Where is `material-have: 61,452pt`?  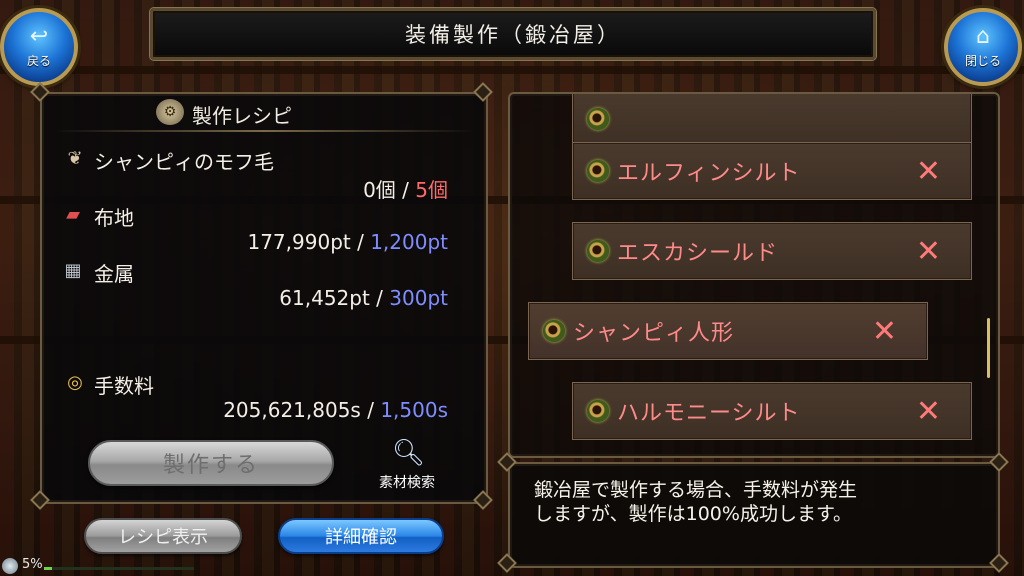 material-have: 61,452pt is located at coordinates (324, 298).